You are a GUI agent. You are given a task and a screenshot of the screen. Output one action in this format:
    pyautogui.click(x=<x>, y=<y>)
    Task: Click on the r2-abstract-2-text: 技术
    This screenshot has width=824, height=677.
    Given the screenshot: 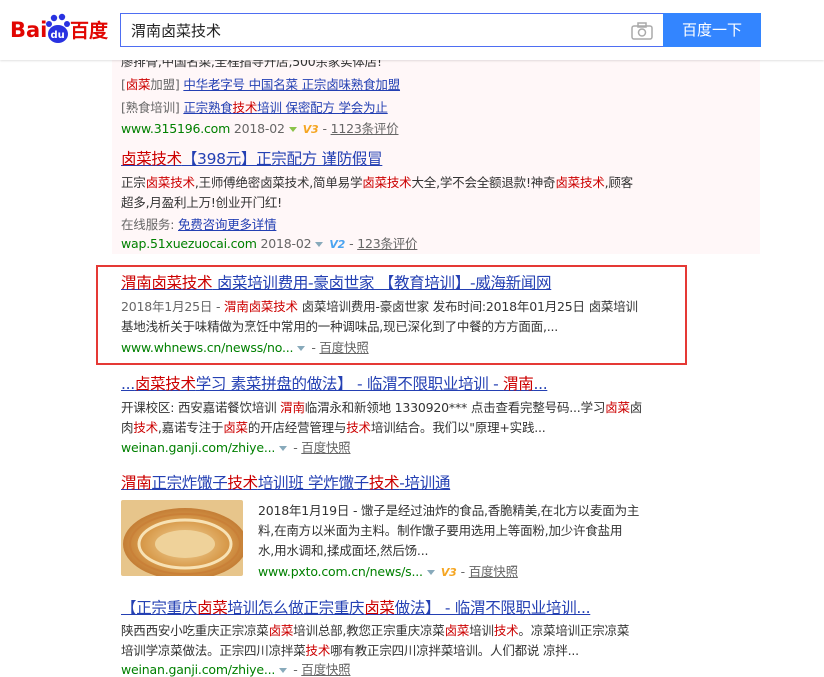 What is the action you would take?
    pyautogui.click(x=358, y=427)
    